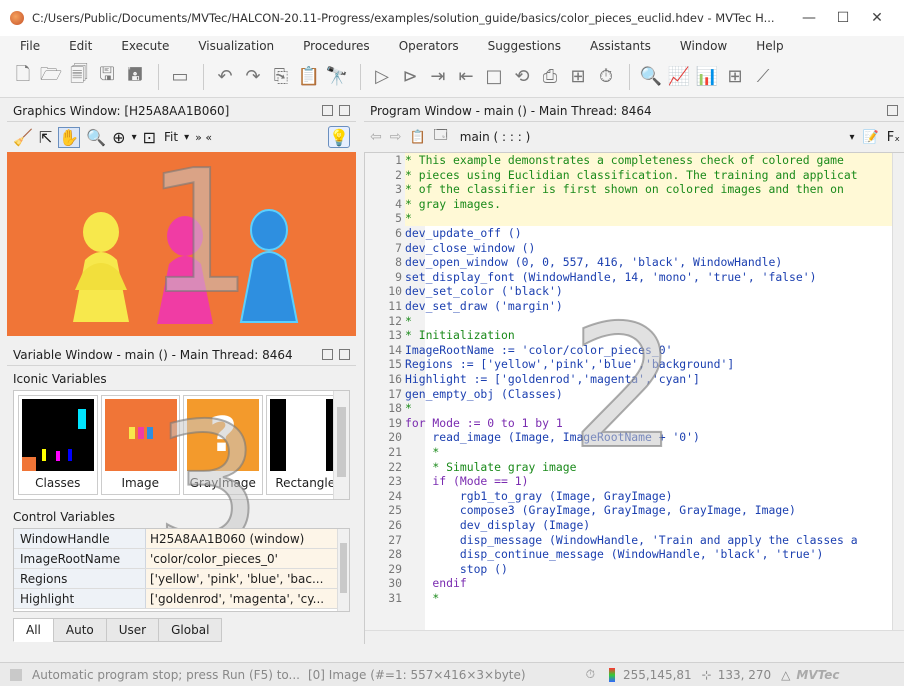 This screenshot has width=904, height=686. I want to click on print-icon: ▭, so click(180, 77).